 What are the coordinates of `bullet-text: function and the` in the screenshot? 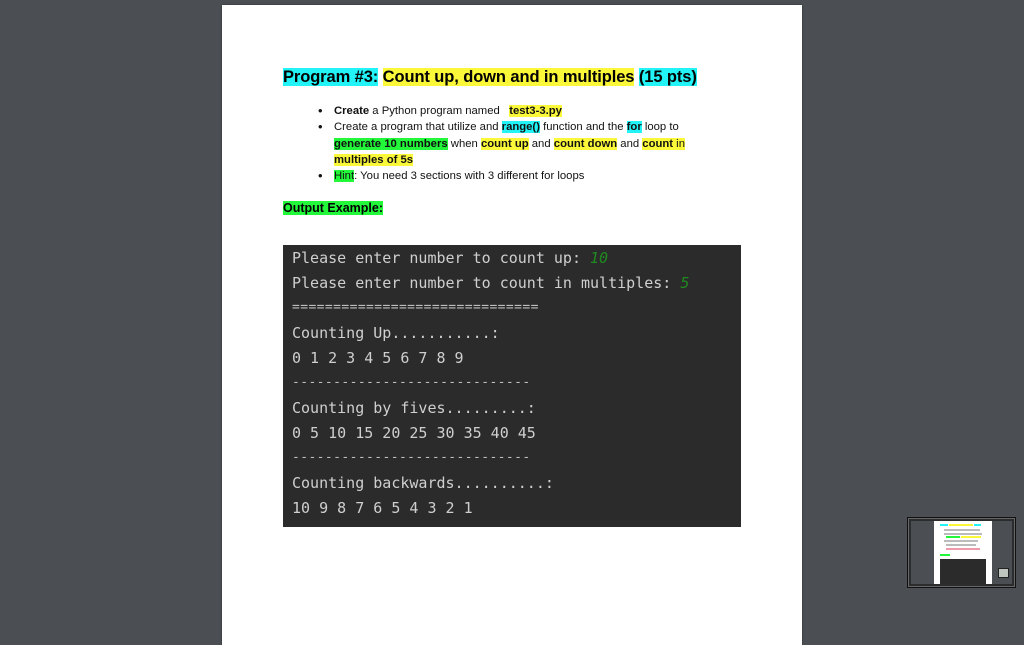 It's located at (583, 127).